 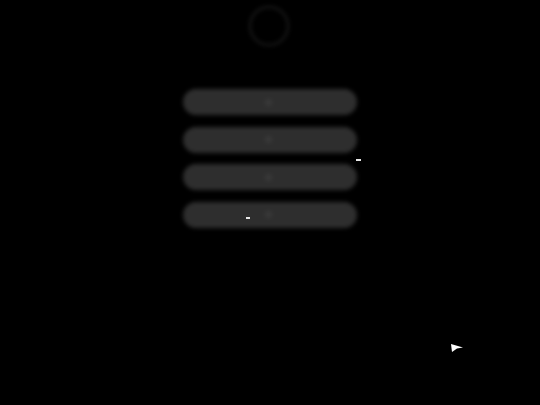 I want to click on logout-icon, so click(x=268, y=139).